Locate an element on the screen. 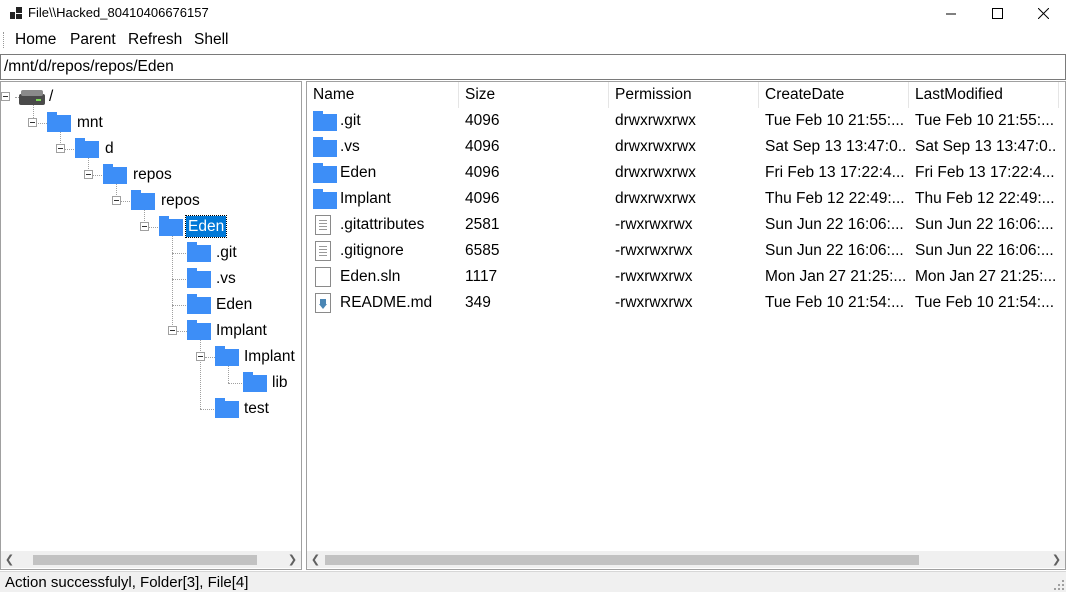 This screenshot has height=592, width=1066. minimize-button is located at coordinates (951, 13).